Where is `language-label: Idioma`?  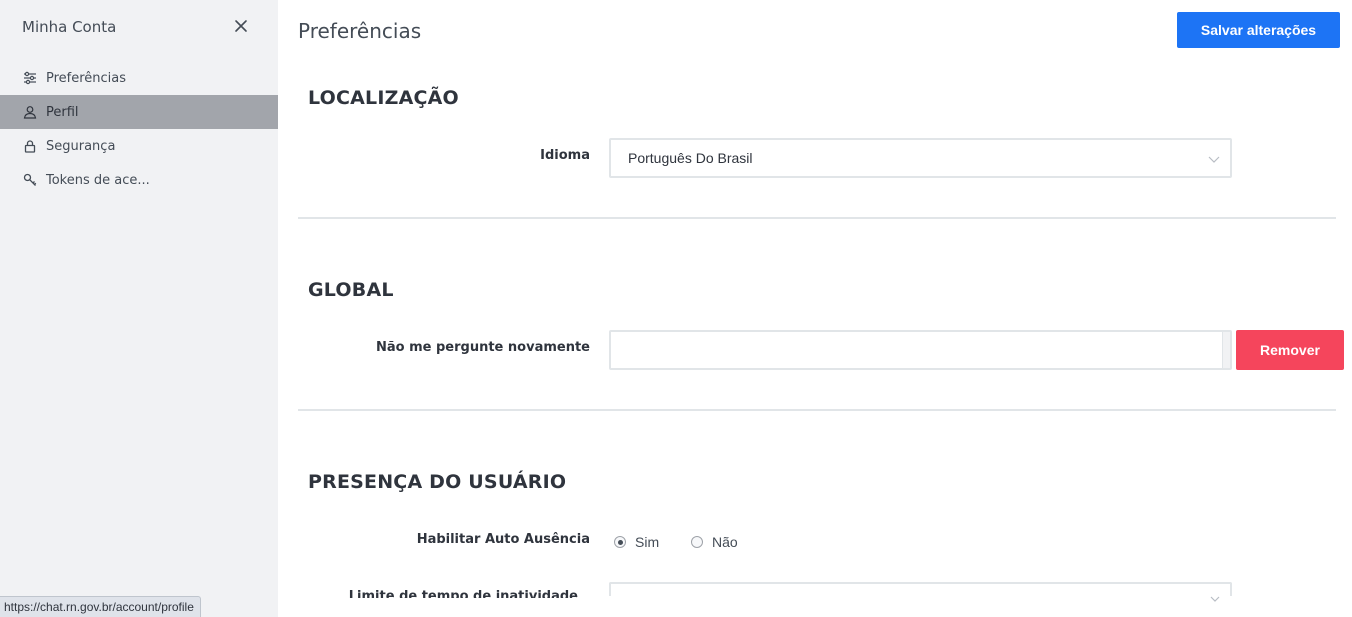 language-label: Idioma is located at coordinates (565, 155).